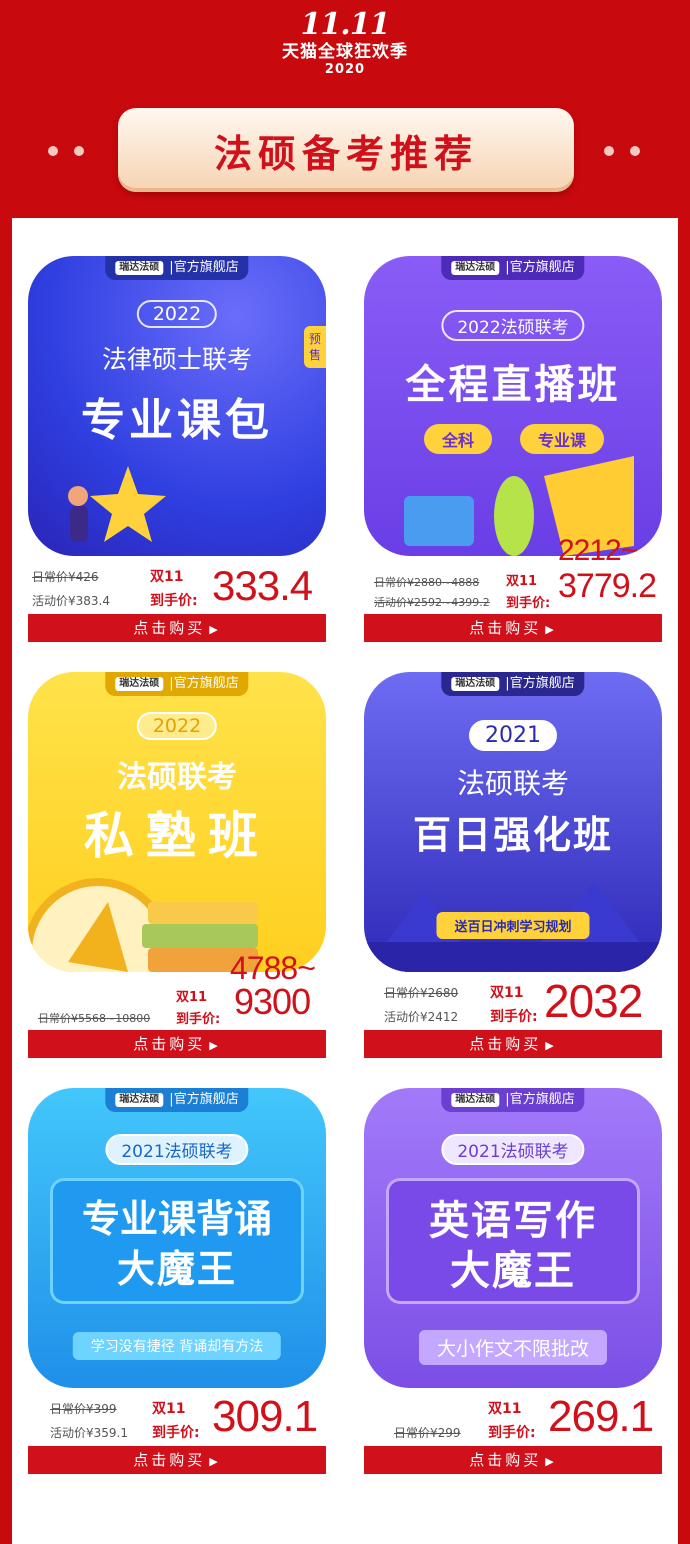 The image size is (690, 1544). Describe the element at coordinates (427, 582) in the screenshot. I see `orig-price: 日常价¥2880~4888` at that location.